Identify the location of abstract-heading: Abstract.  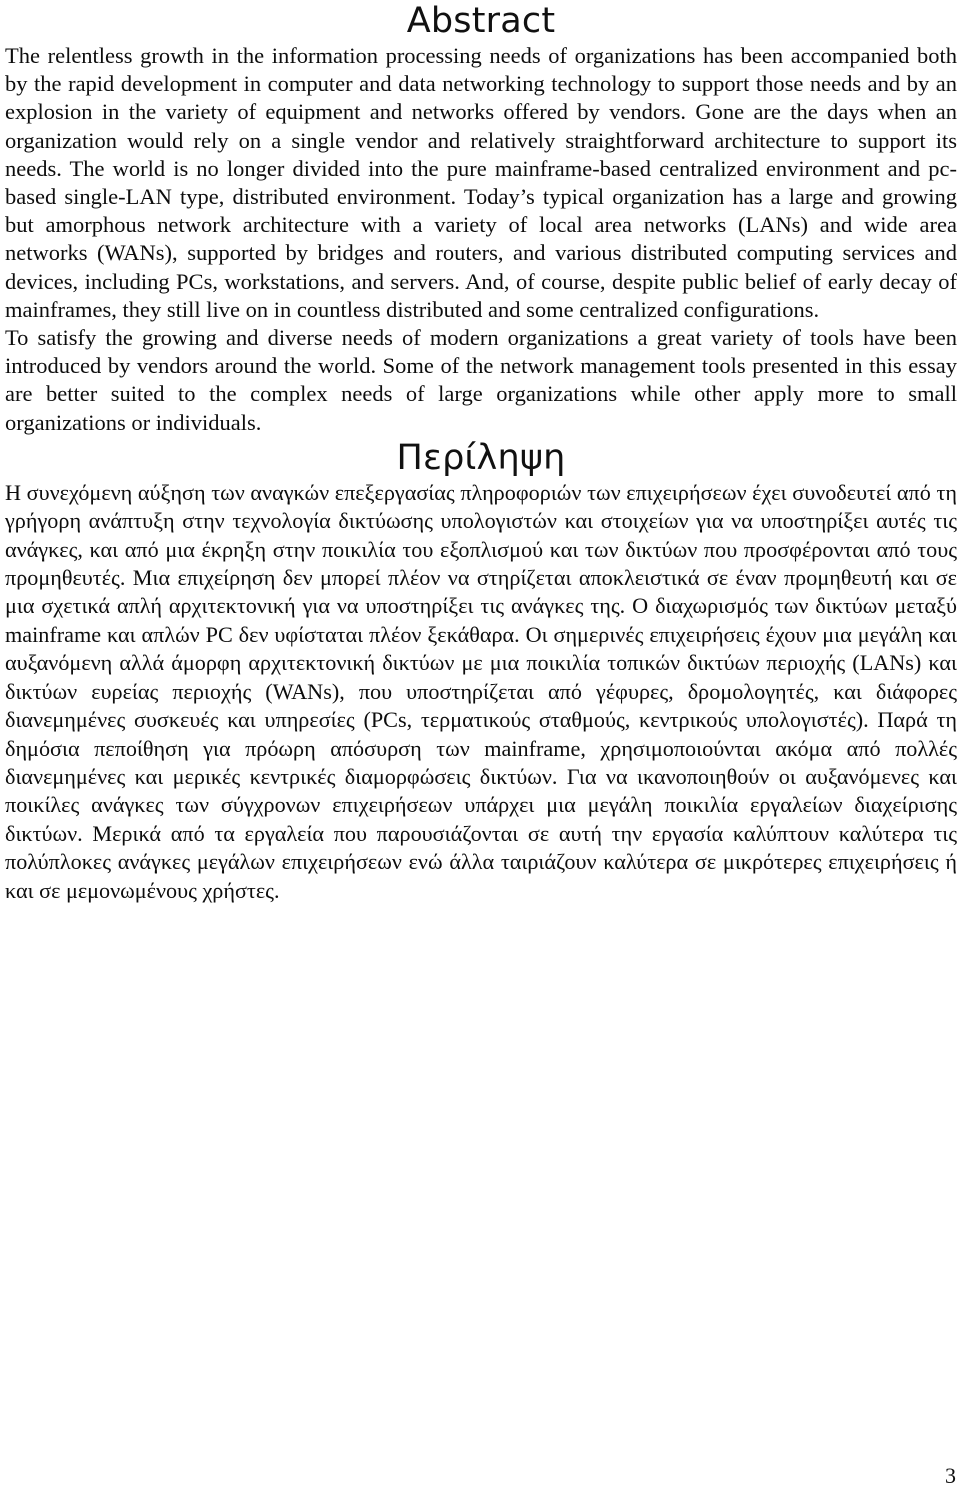
(481, 21).